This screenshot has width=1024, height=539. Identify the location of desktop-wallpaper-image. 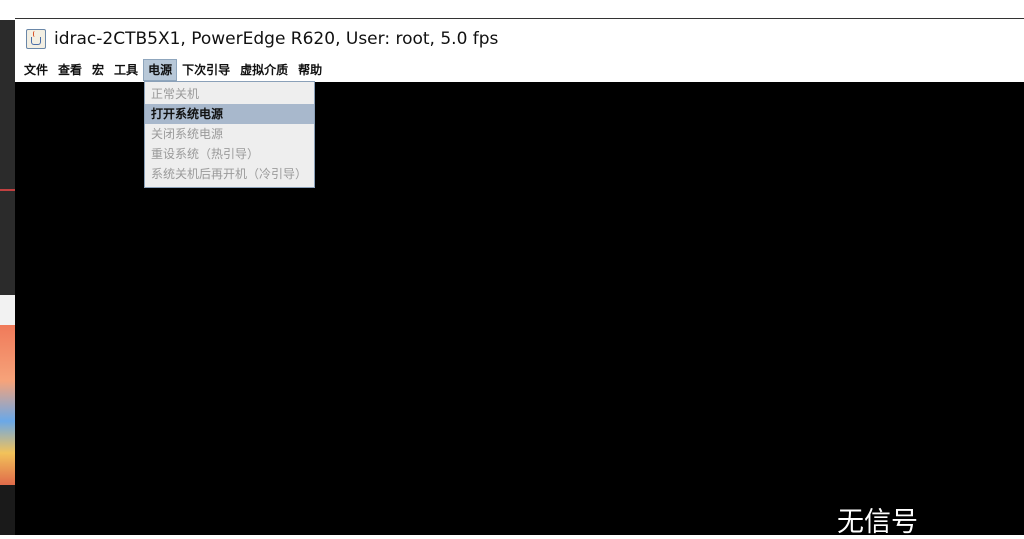
(7, 405).